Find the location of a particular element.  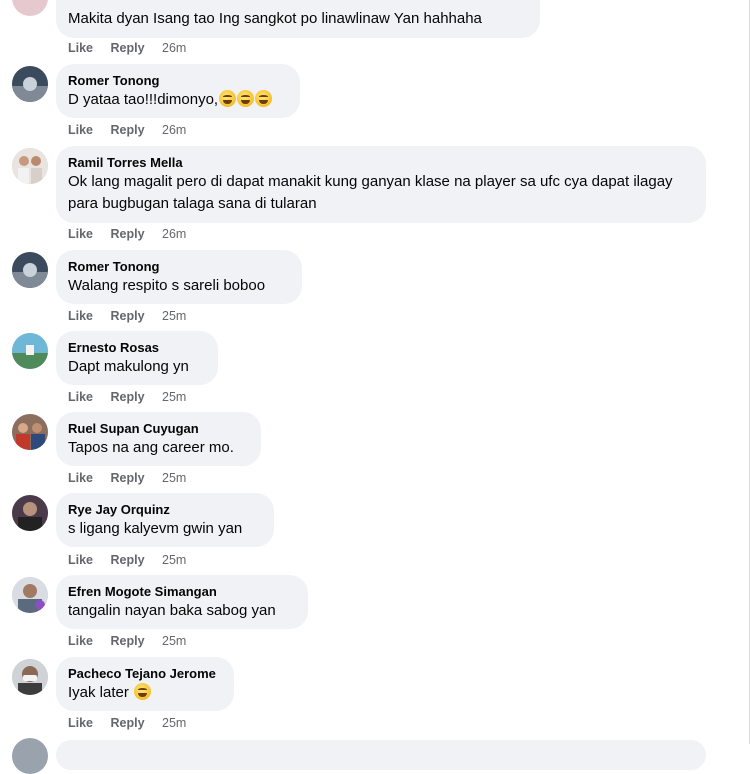

comment-text: s ligang kalyevm gwin yan is located at coordinates (155, 528).